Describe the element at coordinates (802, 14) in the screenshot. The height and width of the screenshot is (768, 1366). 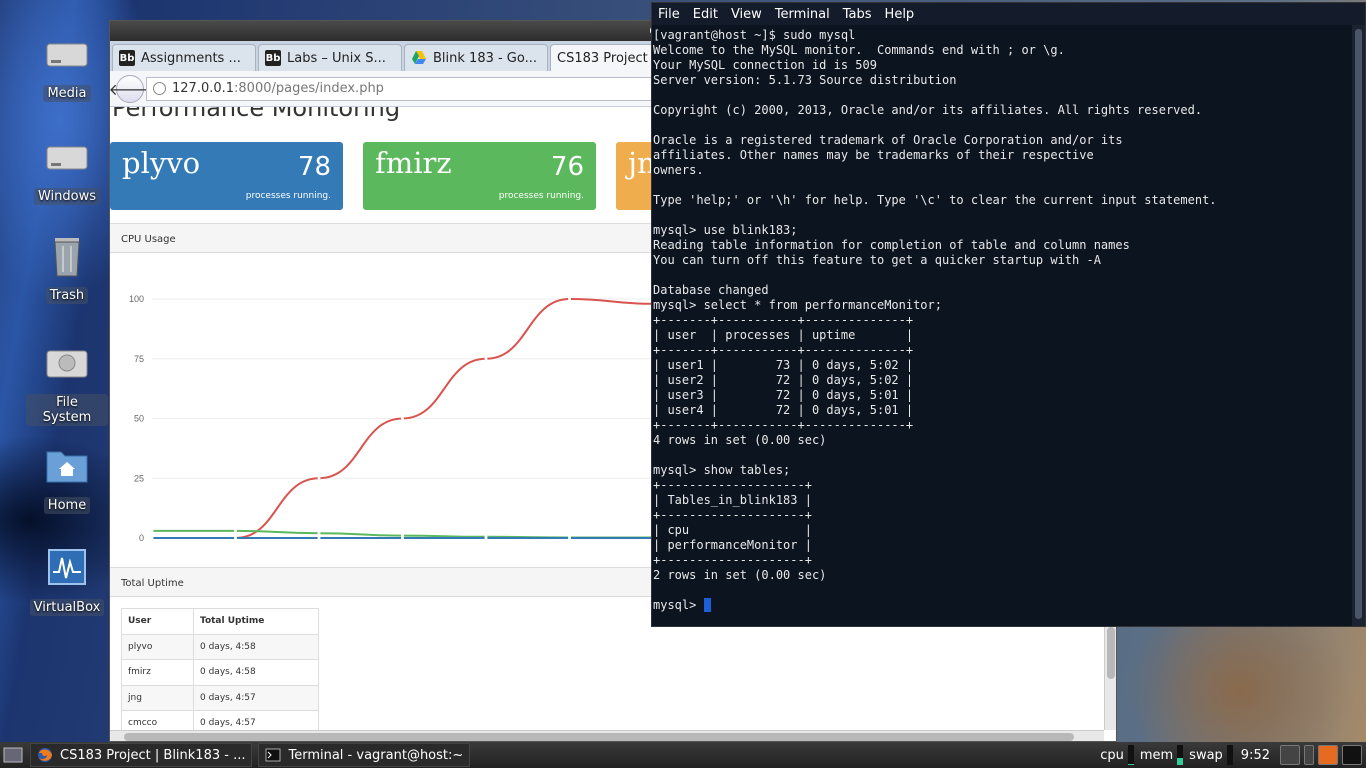
I see `menu-terminal: Terminal` at that location.